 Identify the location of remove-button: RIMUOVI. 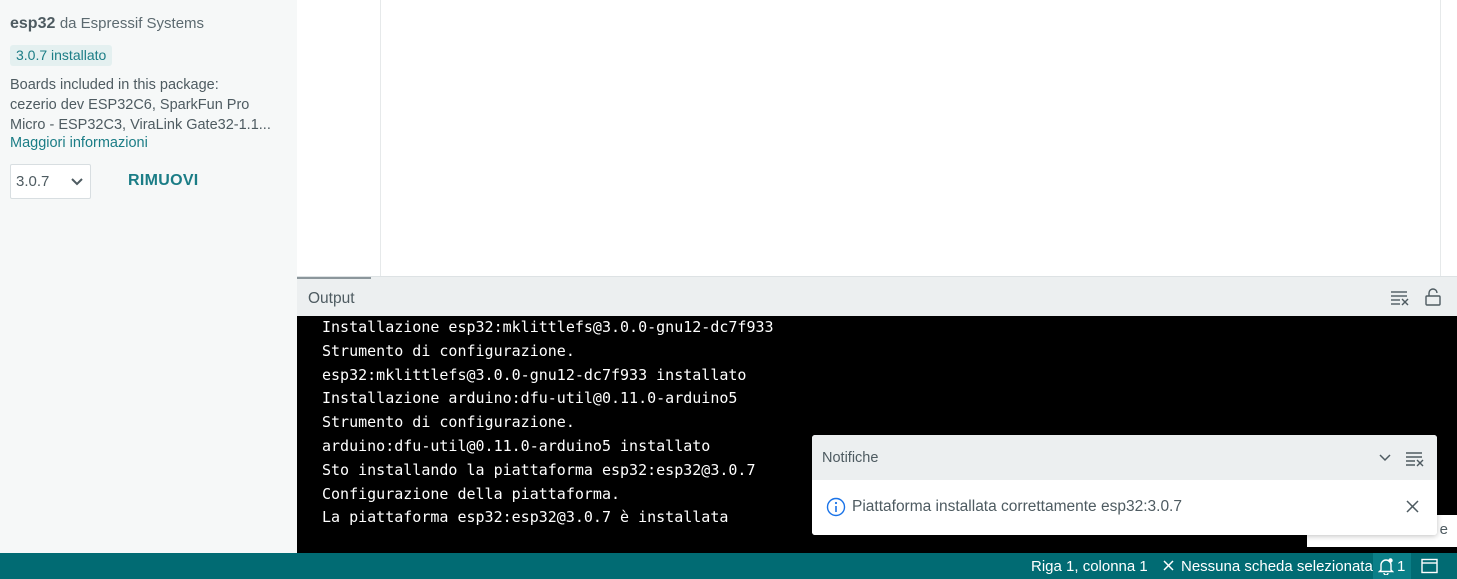
(163, 181).